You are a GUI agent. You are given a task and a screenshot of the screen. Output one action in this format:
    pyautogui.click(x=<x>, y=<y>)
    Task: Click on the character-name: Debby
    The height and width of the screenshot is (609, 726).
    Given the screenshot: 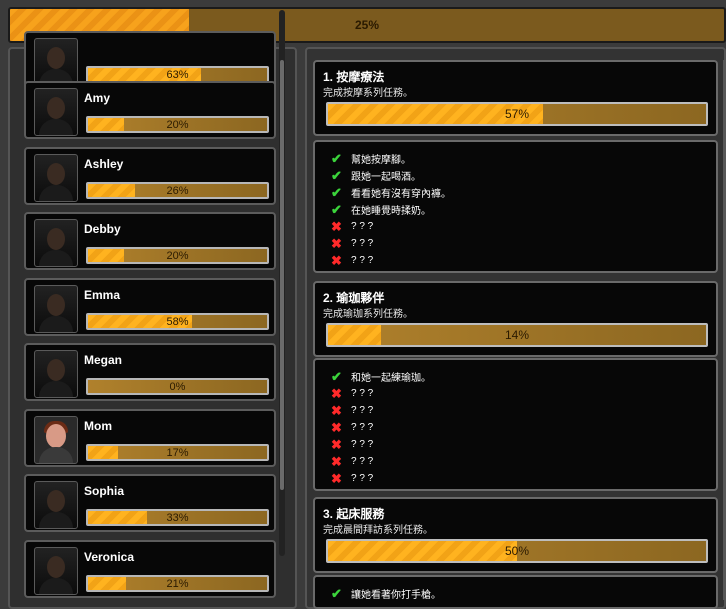 What is the action you would take?
    pyautogui.click(x=102, y=229)
    